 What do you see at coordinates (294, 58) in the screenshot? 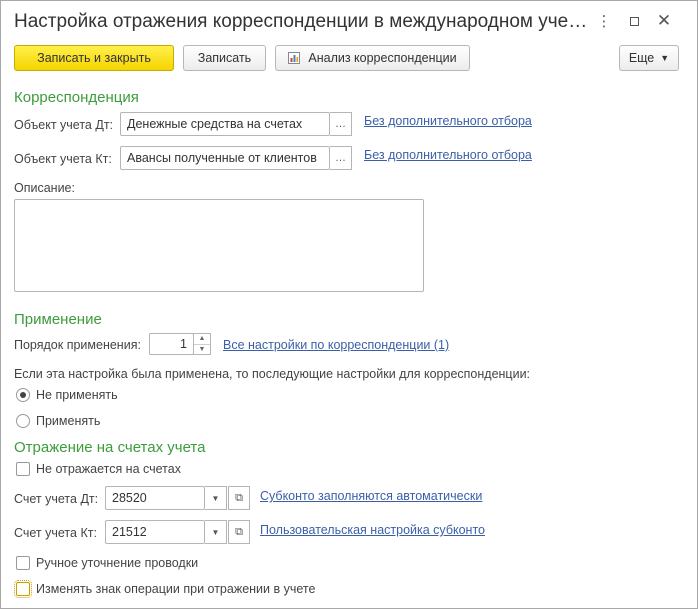
I see `report-icon` at bounding box center [294, 58].